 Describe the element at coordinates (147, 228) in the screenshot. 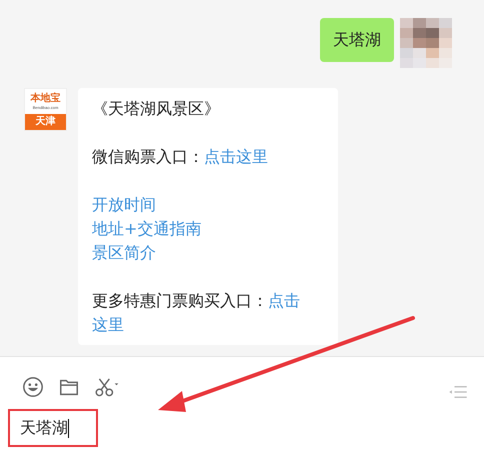

I see `link: 地址+交通指南` at that location.